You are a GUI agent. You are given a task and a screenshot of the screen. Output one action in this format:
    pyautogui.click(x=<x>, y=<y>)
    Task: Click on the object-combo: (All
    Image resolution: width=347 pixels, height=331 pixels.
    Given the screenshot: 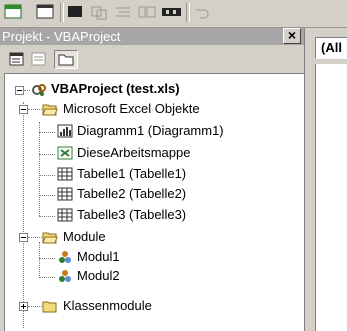 What is the action you would take?
    pyautogui.click(x=331, y=48)
    